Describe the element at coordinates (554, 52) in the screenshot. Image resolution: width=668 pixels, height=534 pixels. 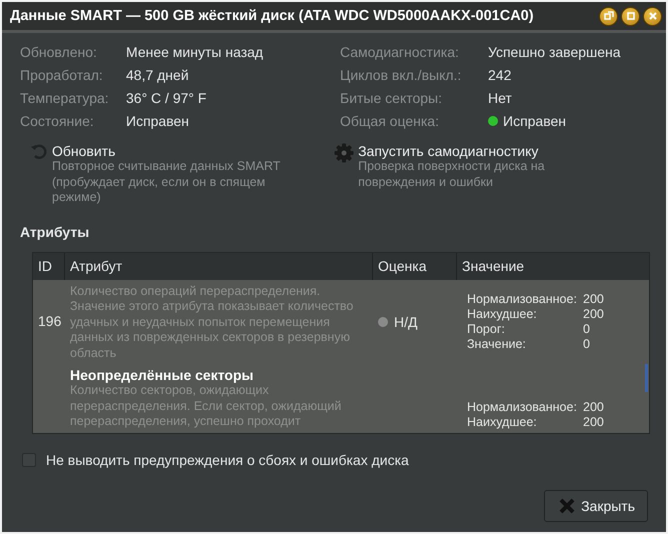
I see `info-value: Успешно завершена` at that location.